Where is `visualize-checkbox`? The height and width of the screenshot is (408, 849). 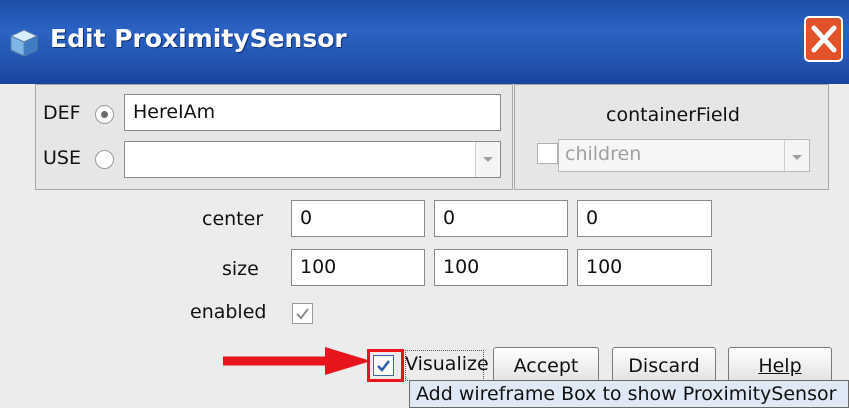 visualize-checkbox is located at coordinates (383, 365).